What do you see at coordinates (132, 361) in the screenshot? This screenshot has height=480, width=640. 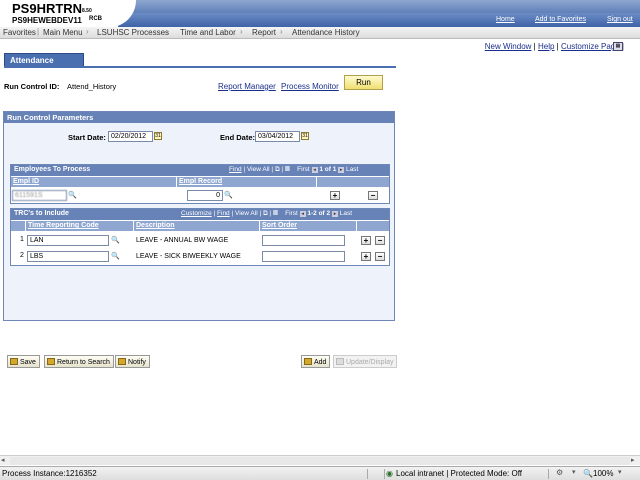 I see `notify-button: Notify` at bounding box center [132, 361].